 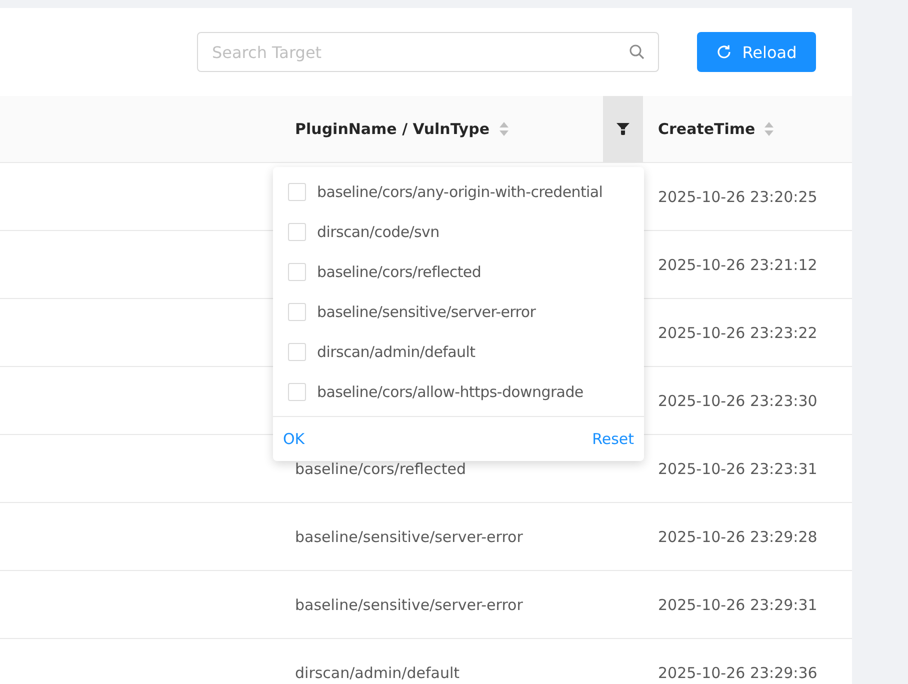 I want to click on table-cell: 2025-10-26 23:21:12, so click(x=738, y=265).